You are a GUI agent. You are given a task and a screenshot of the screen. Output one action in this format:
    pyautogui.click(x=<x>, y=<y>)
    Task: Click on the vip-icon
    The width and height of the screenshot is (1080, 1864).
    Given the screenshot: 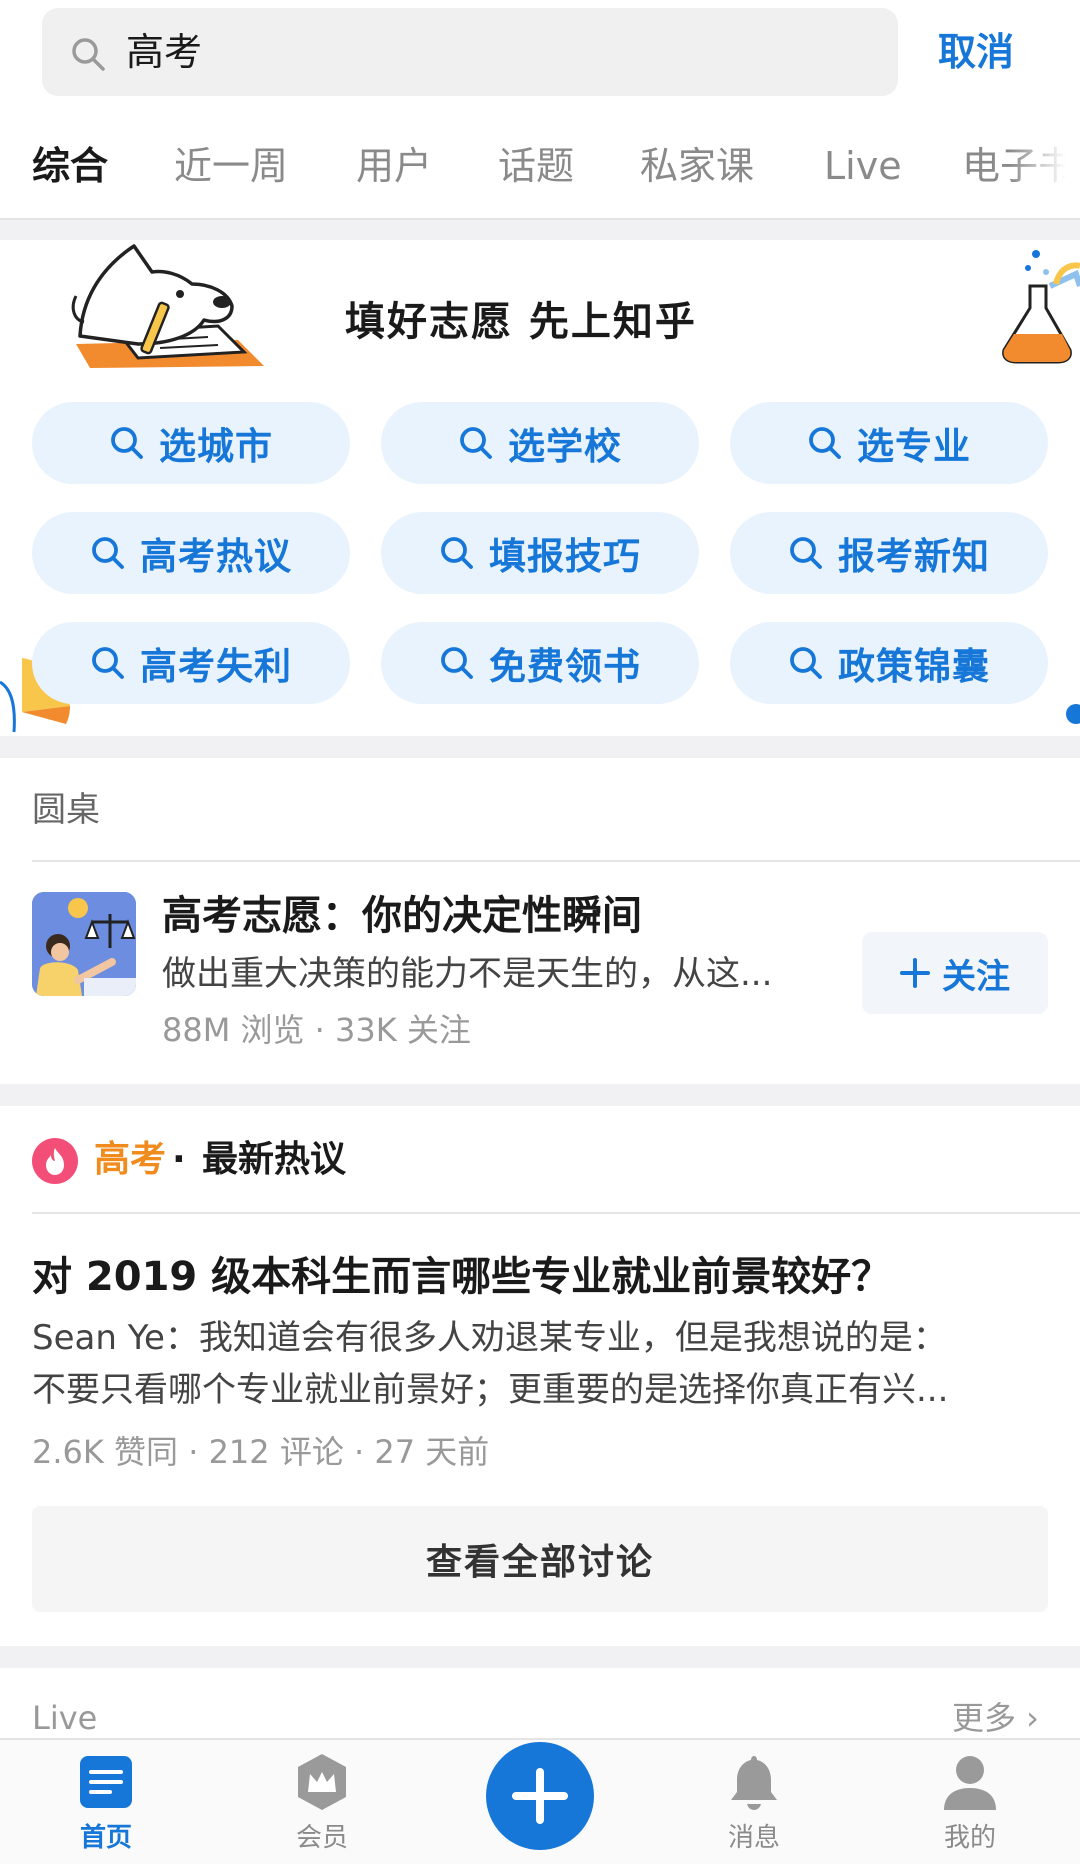 What is the action you would take?
    pyautogui.click(x=322, y=1782)
    